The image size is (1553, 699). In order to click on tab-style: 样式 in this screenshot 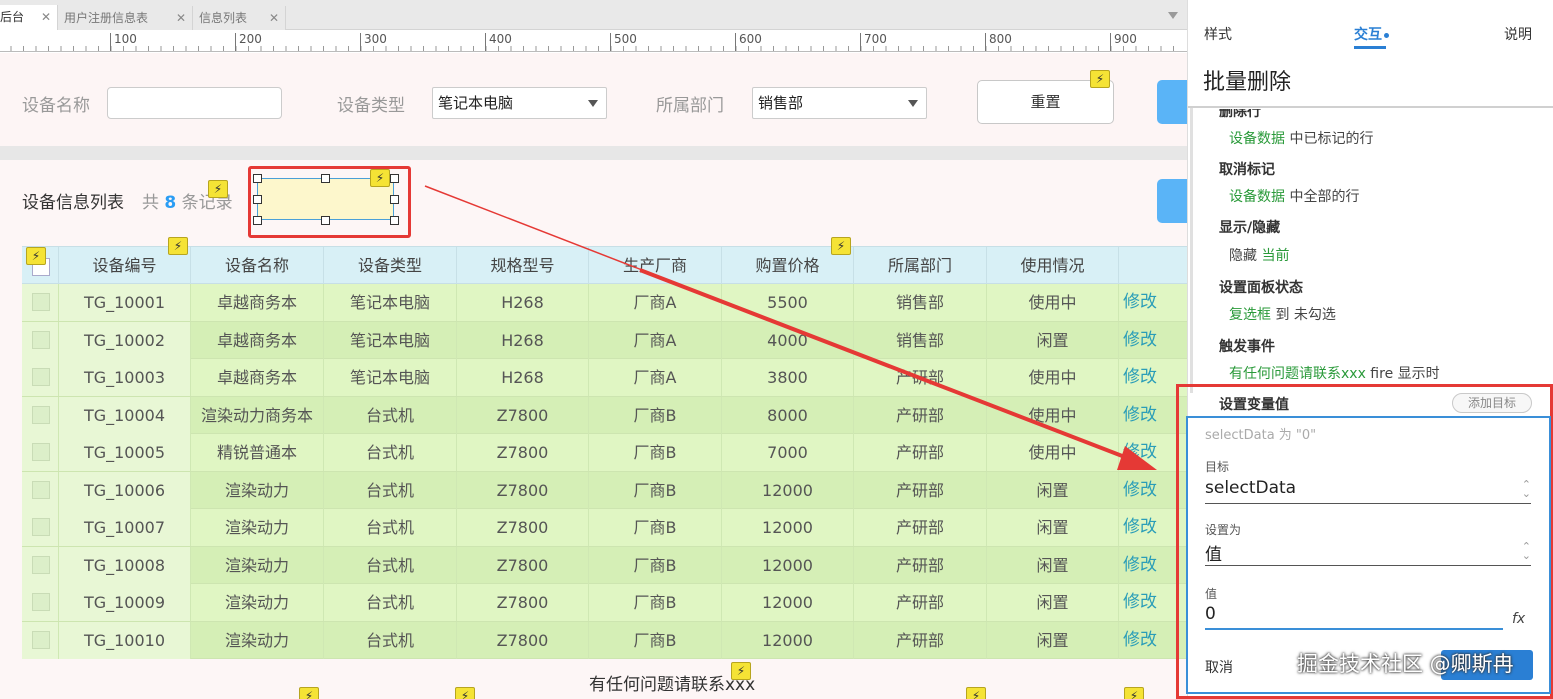, I will do `click(1218, 34)`.